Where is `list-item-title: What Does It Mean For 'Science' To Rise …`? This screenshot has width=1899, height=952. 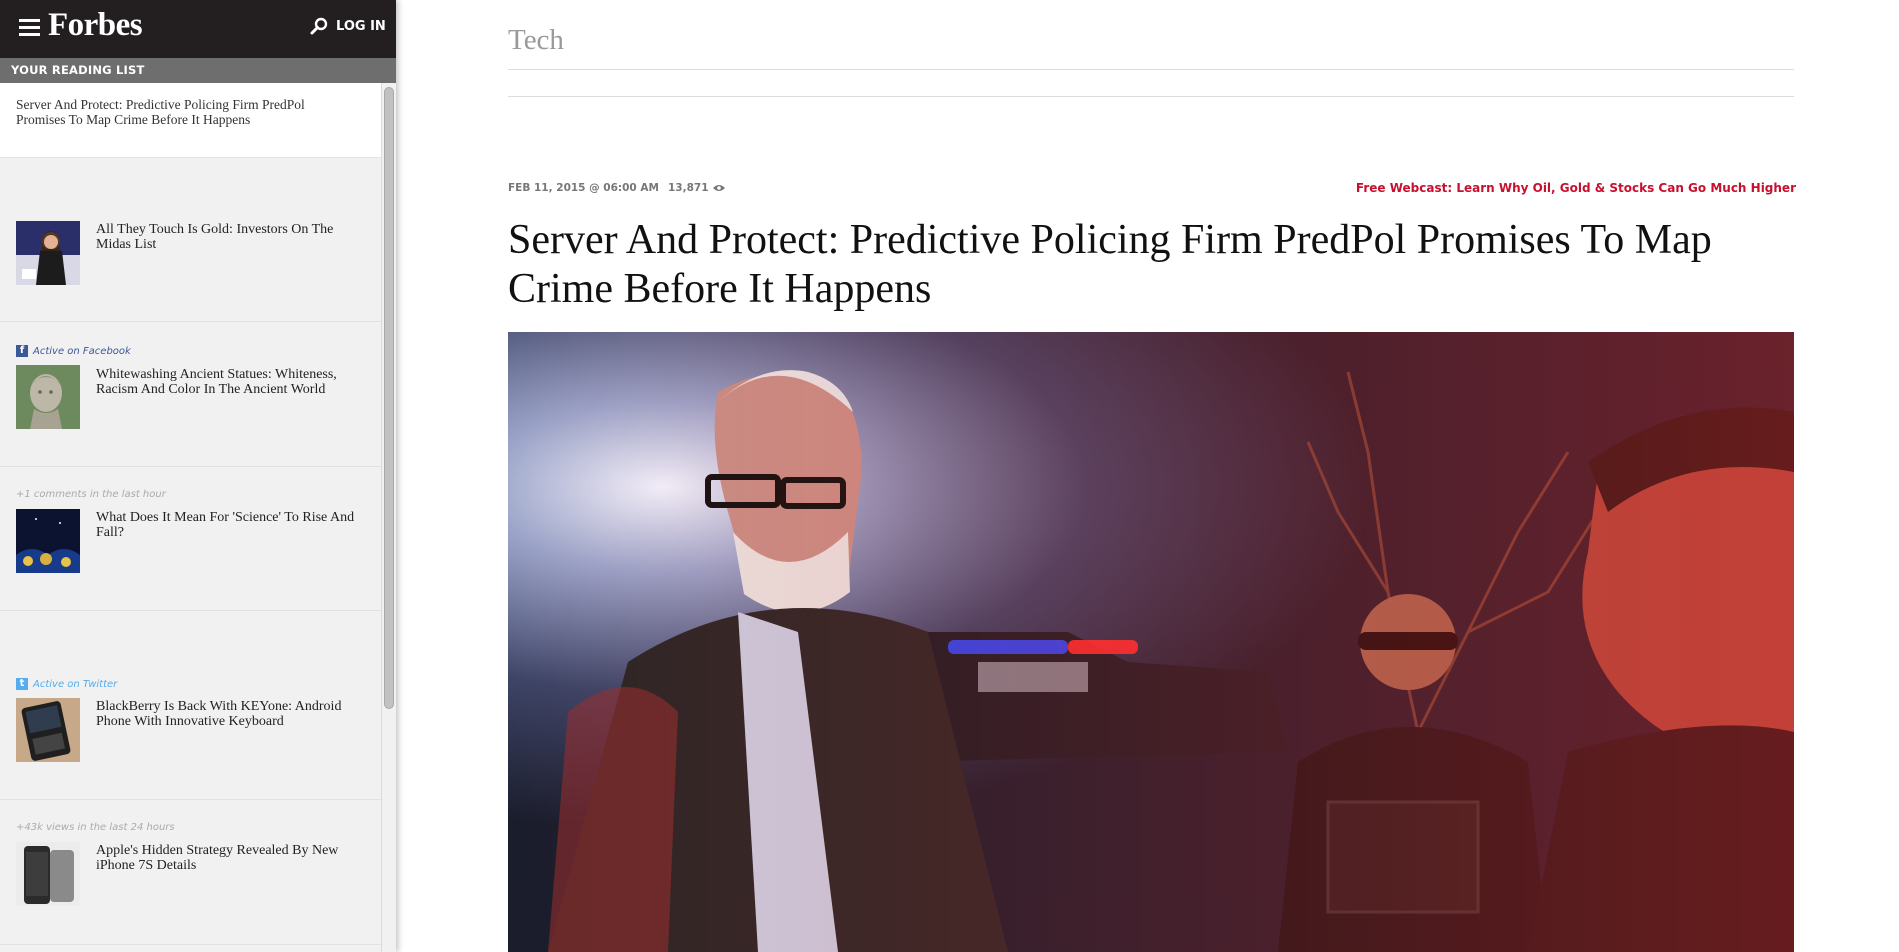
list-item-title: What Does It Mean For 'Science' To Rise … is located at coordinates (231, 525).